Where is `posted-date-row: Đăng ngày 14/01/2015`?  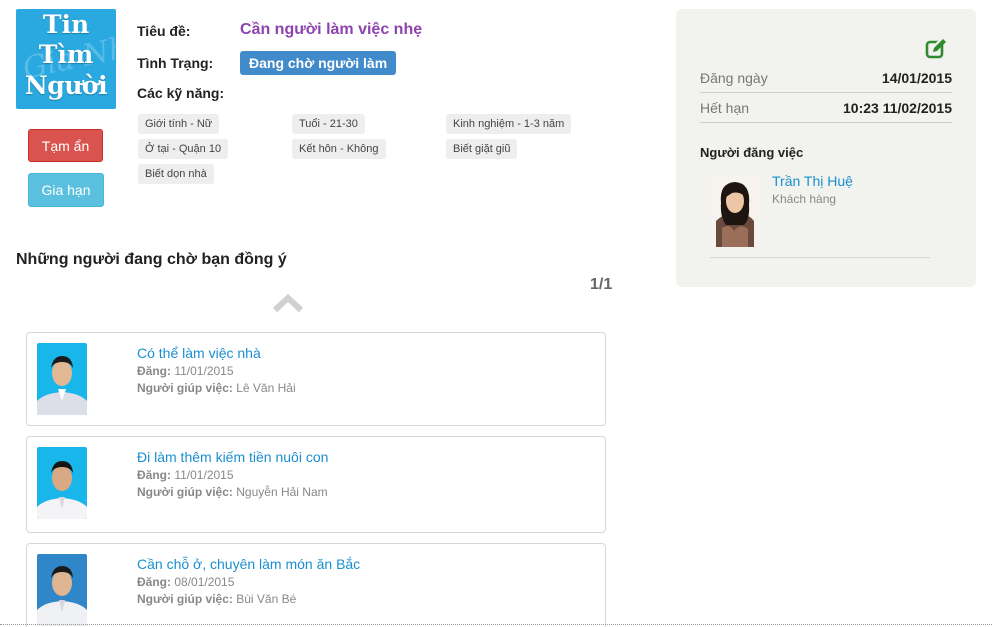 posted-date-row: Đăng ngày 14/01/2015 is located at coordinates (826, 78).